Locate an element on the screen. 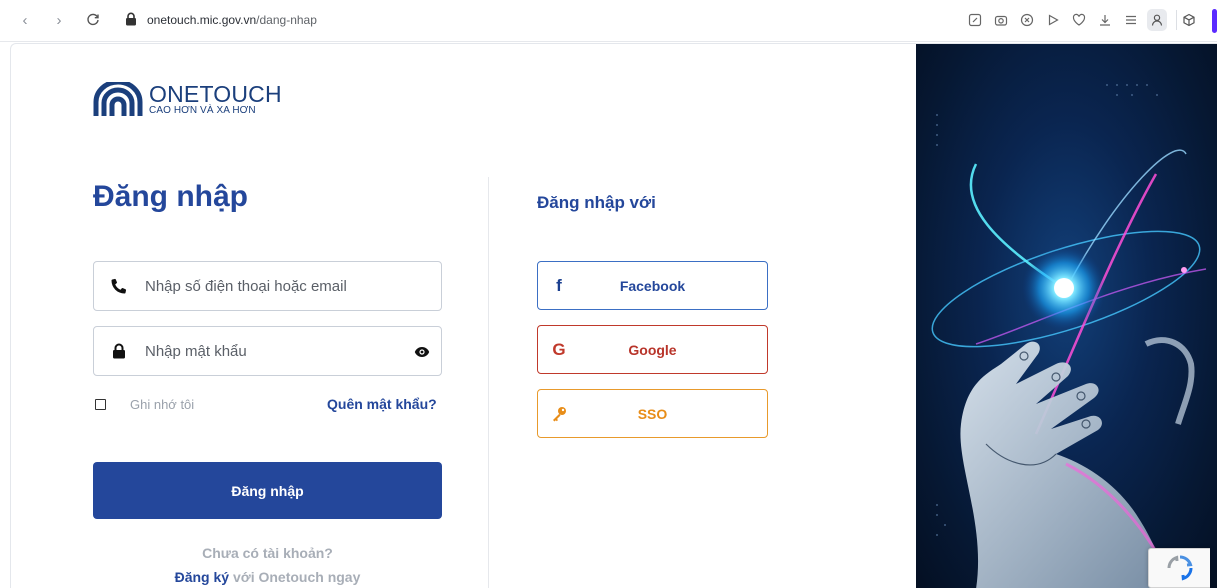 This screenshot has width=1217, height=588. phone-icon is located at coordinates (119, 286).